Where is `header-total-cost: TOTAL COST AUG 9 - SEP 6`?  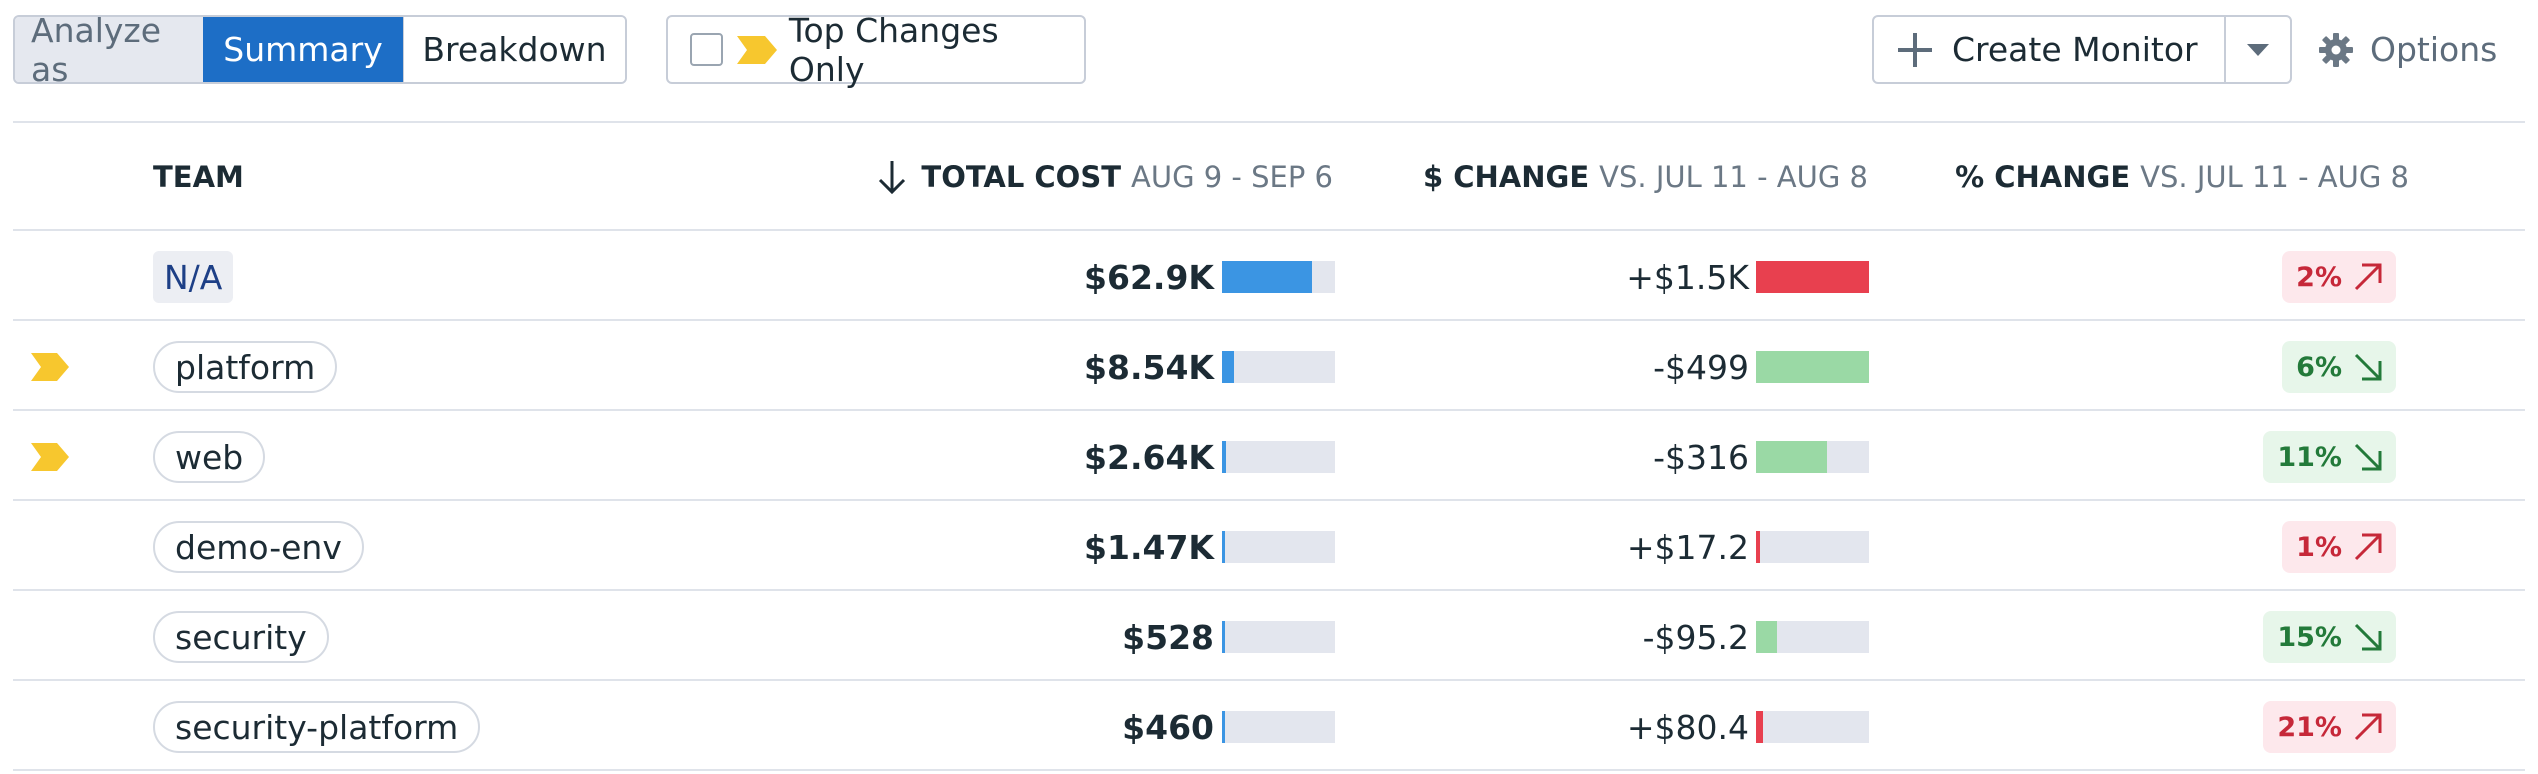 header-total-cost: TOTAL COST AUG 9 - SEP 6 is located at coordinates (1105, 177).